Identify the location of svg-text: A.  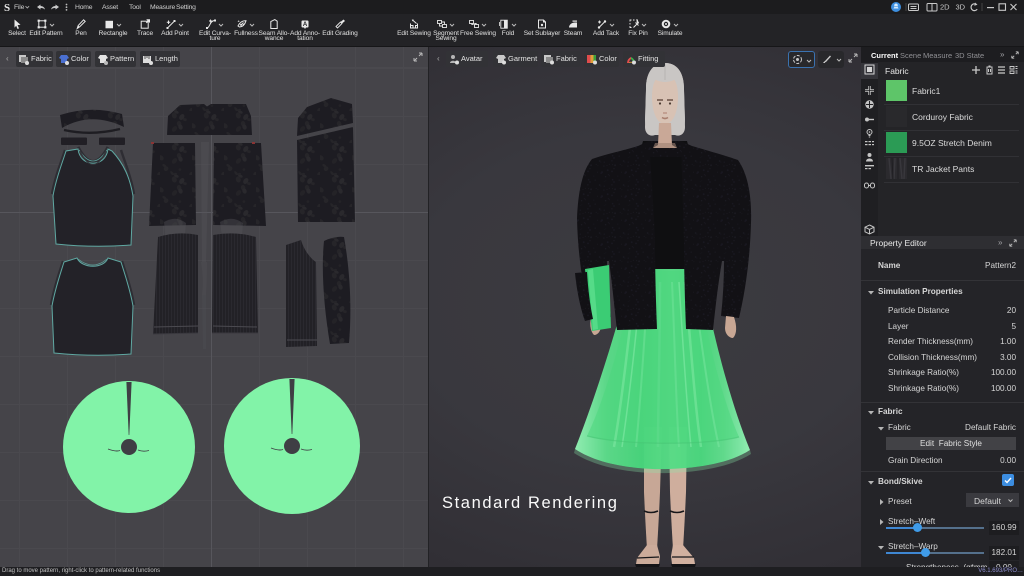
(305, 25).